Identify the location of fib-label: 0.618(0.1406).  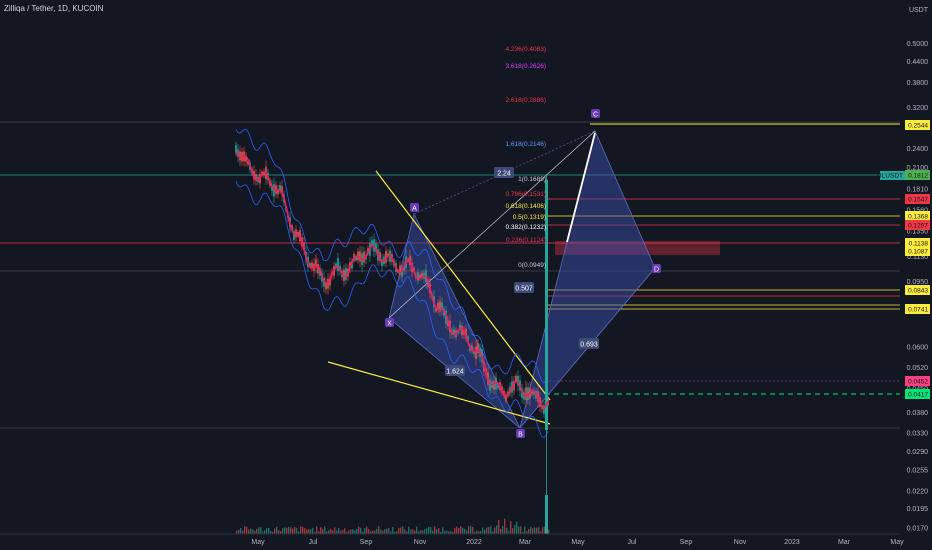
(526, 206).